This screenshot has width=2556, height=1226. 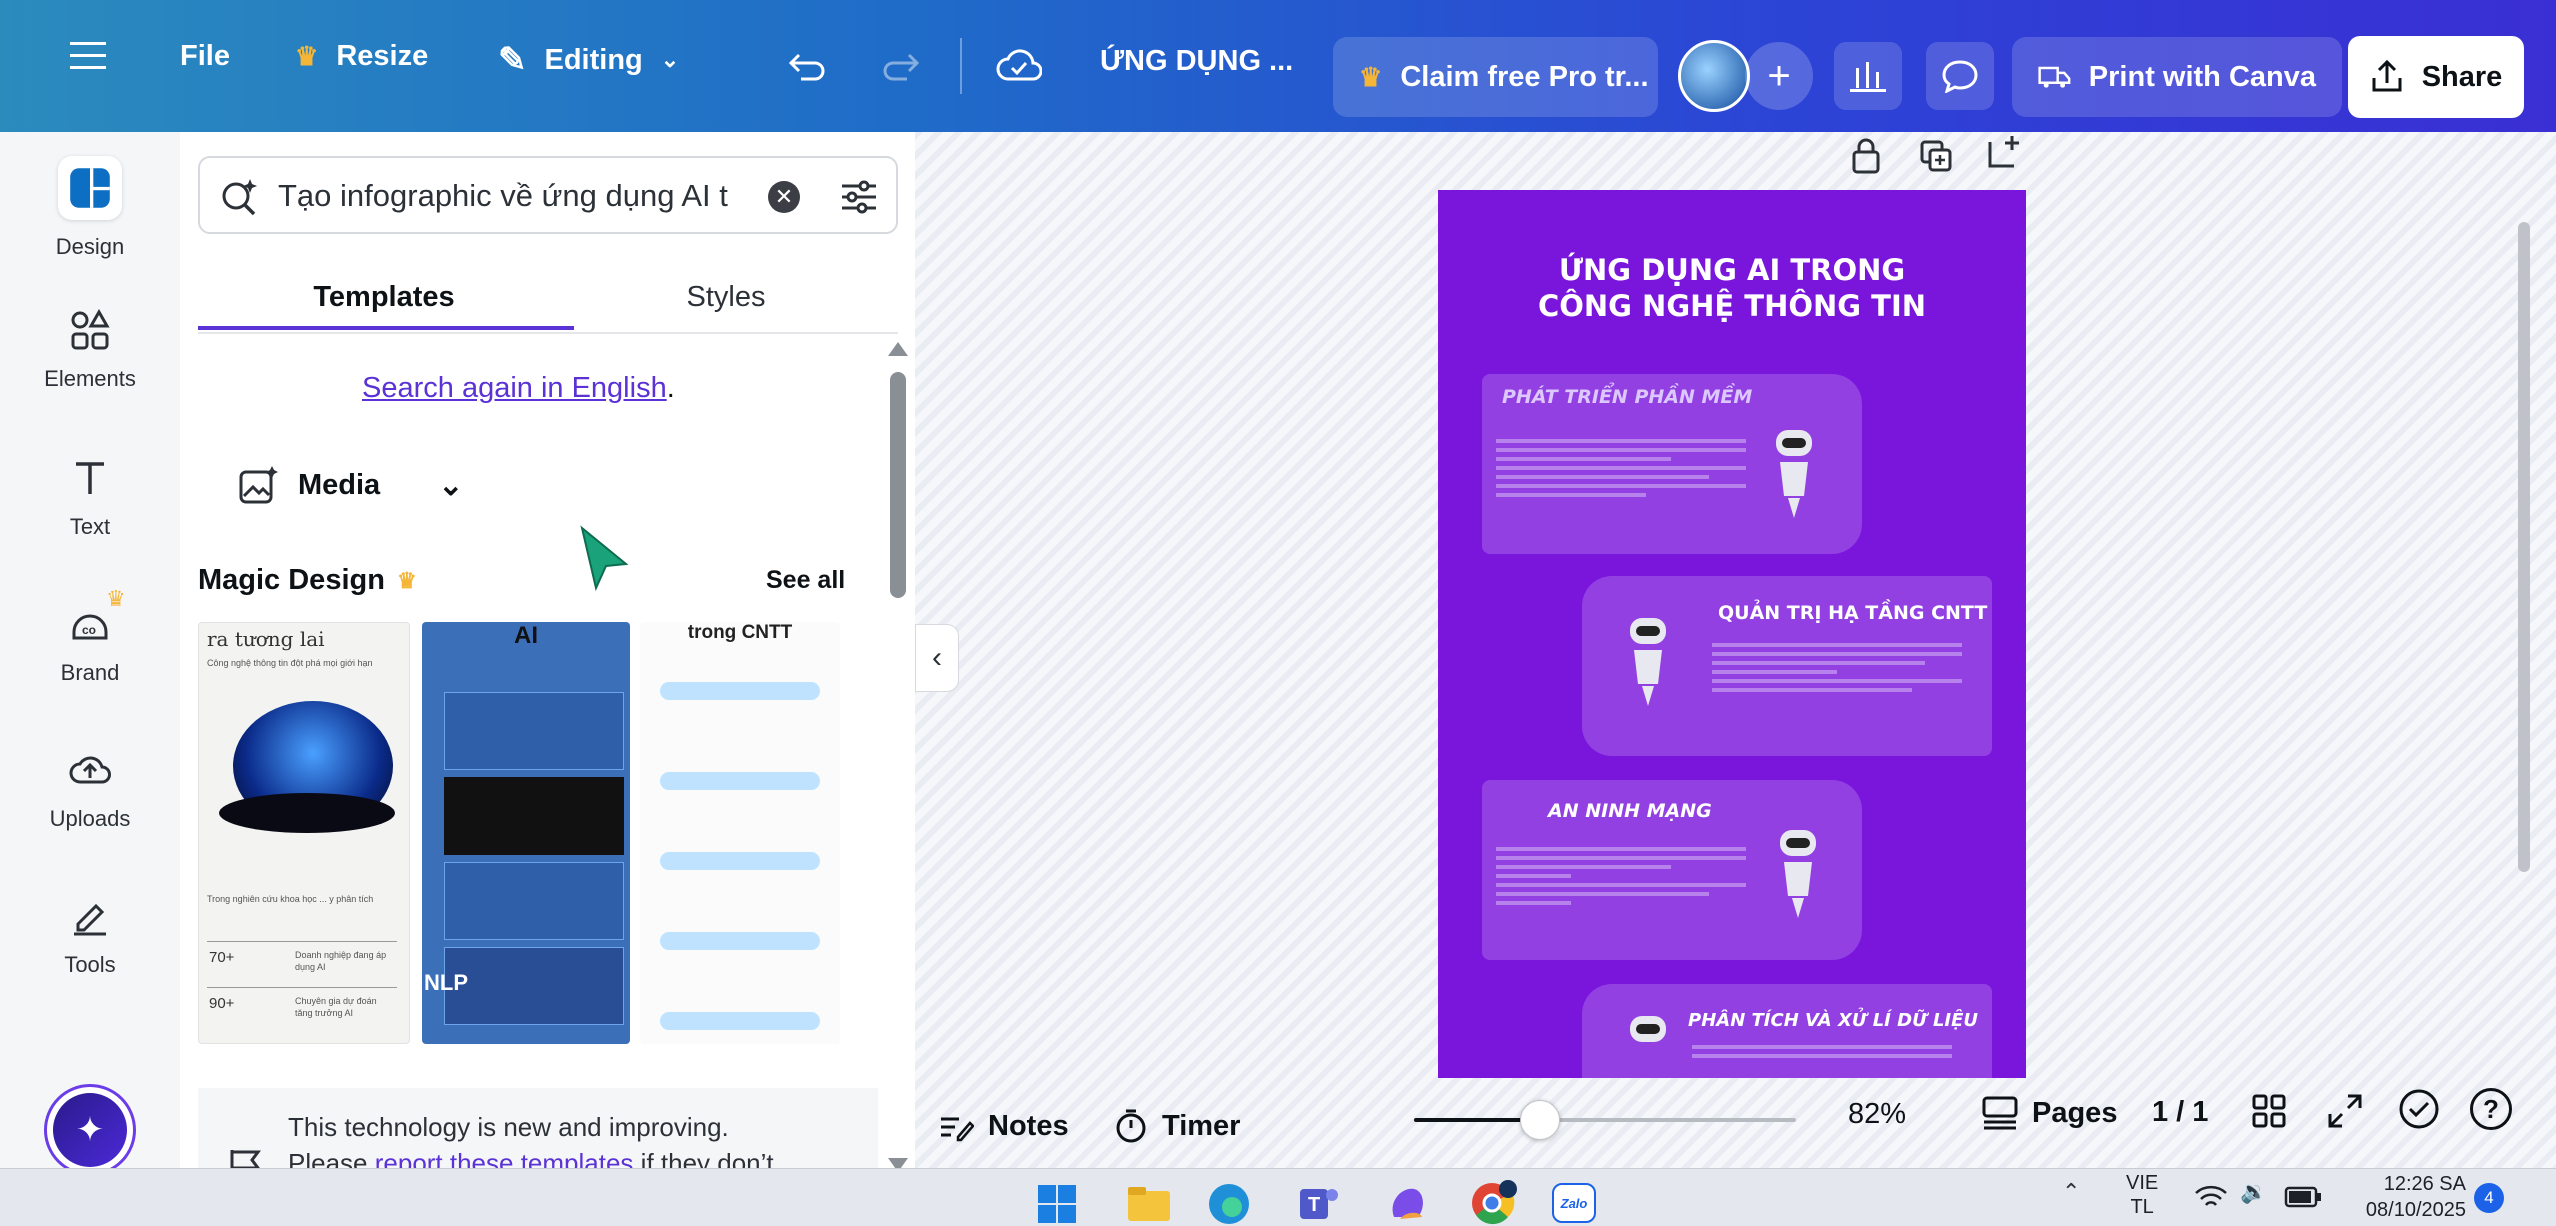 I want to click on rail-item-tools: Tools, so click(x=90, y=936).